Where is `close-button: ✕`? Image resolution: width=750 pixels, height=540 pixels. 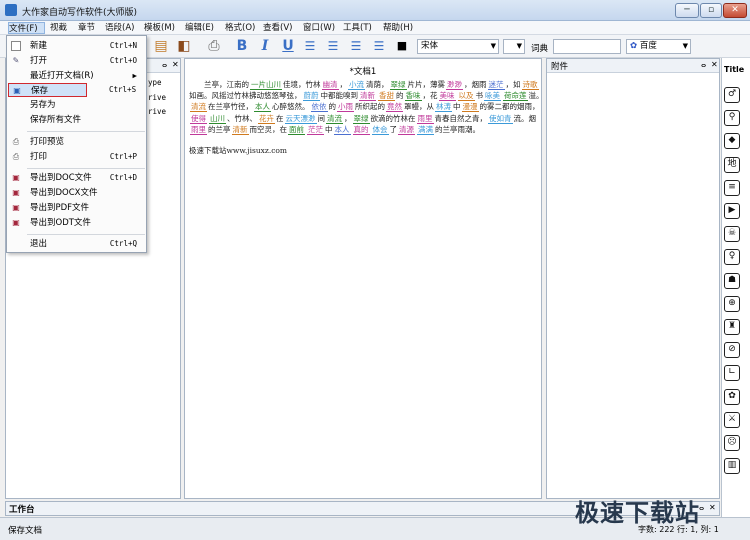 close-button: ✕ is located at coordinates (735, 10).